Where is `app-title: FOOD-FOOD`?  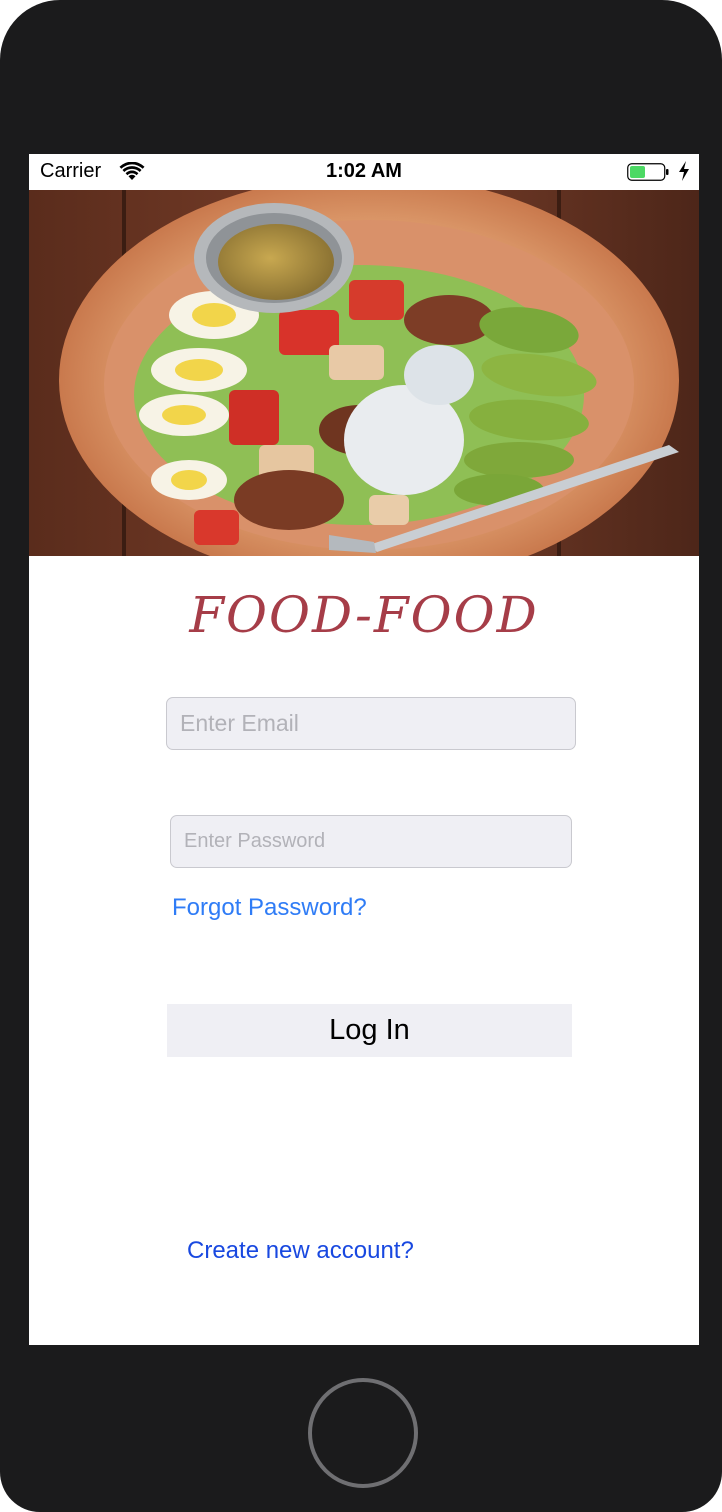
app-title: FOOD-FOOD is located at coordinates (364, 615).